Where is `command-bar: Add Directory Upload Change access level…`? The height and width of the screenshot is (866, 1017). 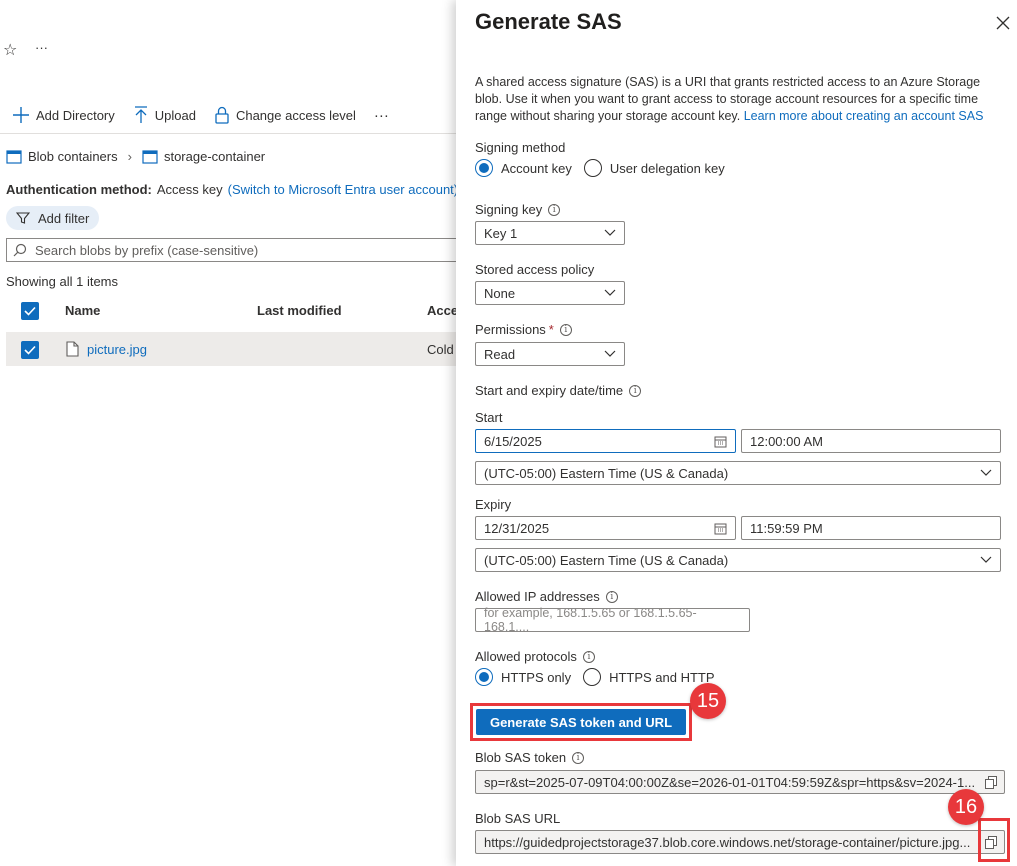 command-bar: Add Directory Upload Change access level… is located at coordinates (200, 115).